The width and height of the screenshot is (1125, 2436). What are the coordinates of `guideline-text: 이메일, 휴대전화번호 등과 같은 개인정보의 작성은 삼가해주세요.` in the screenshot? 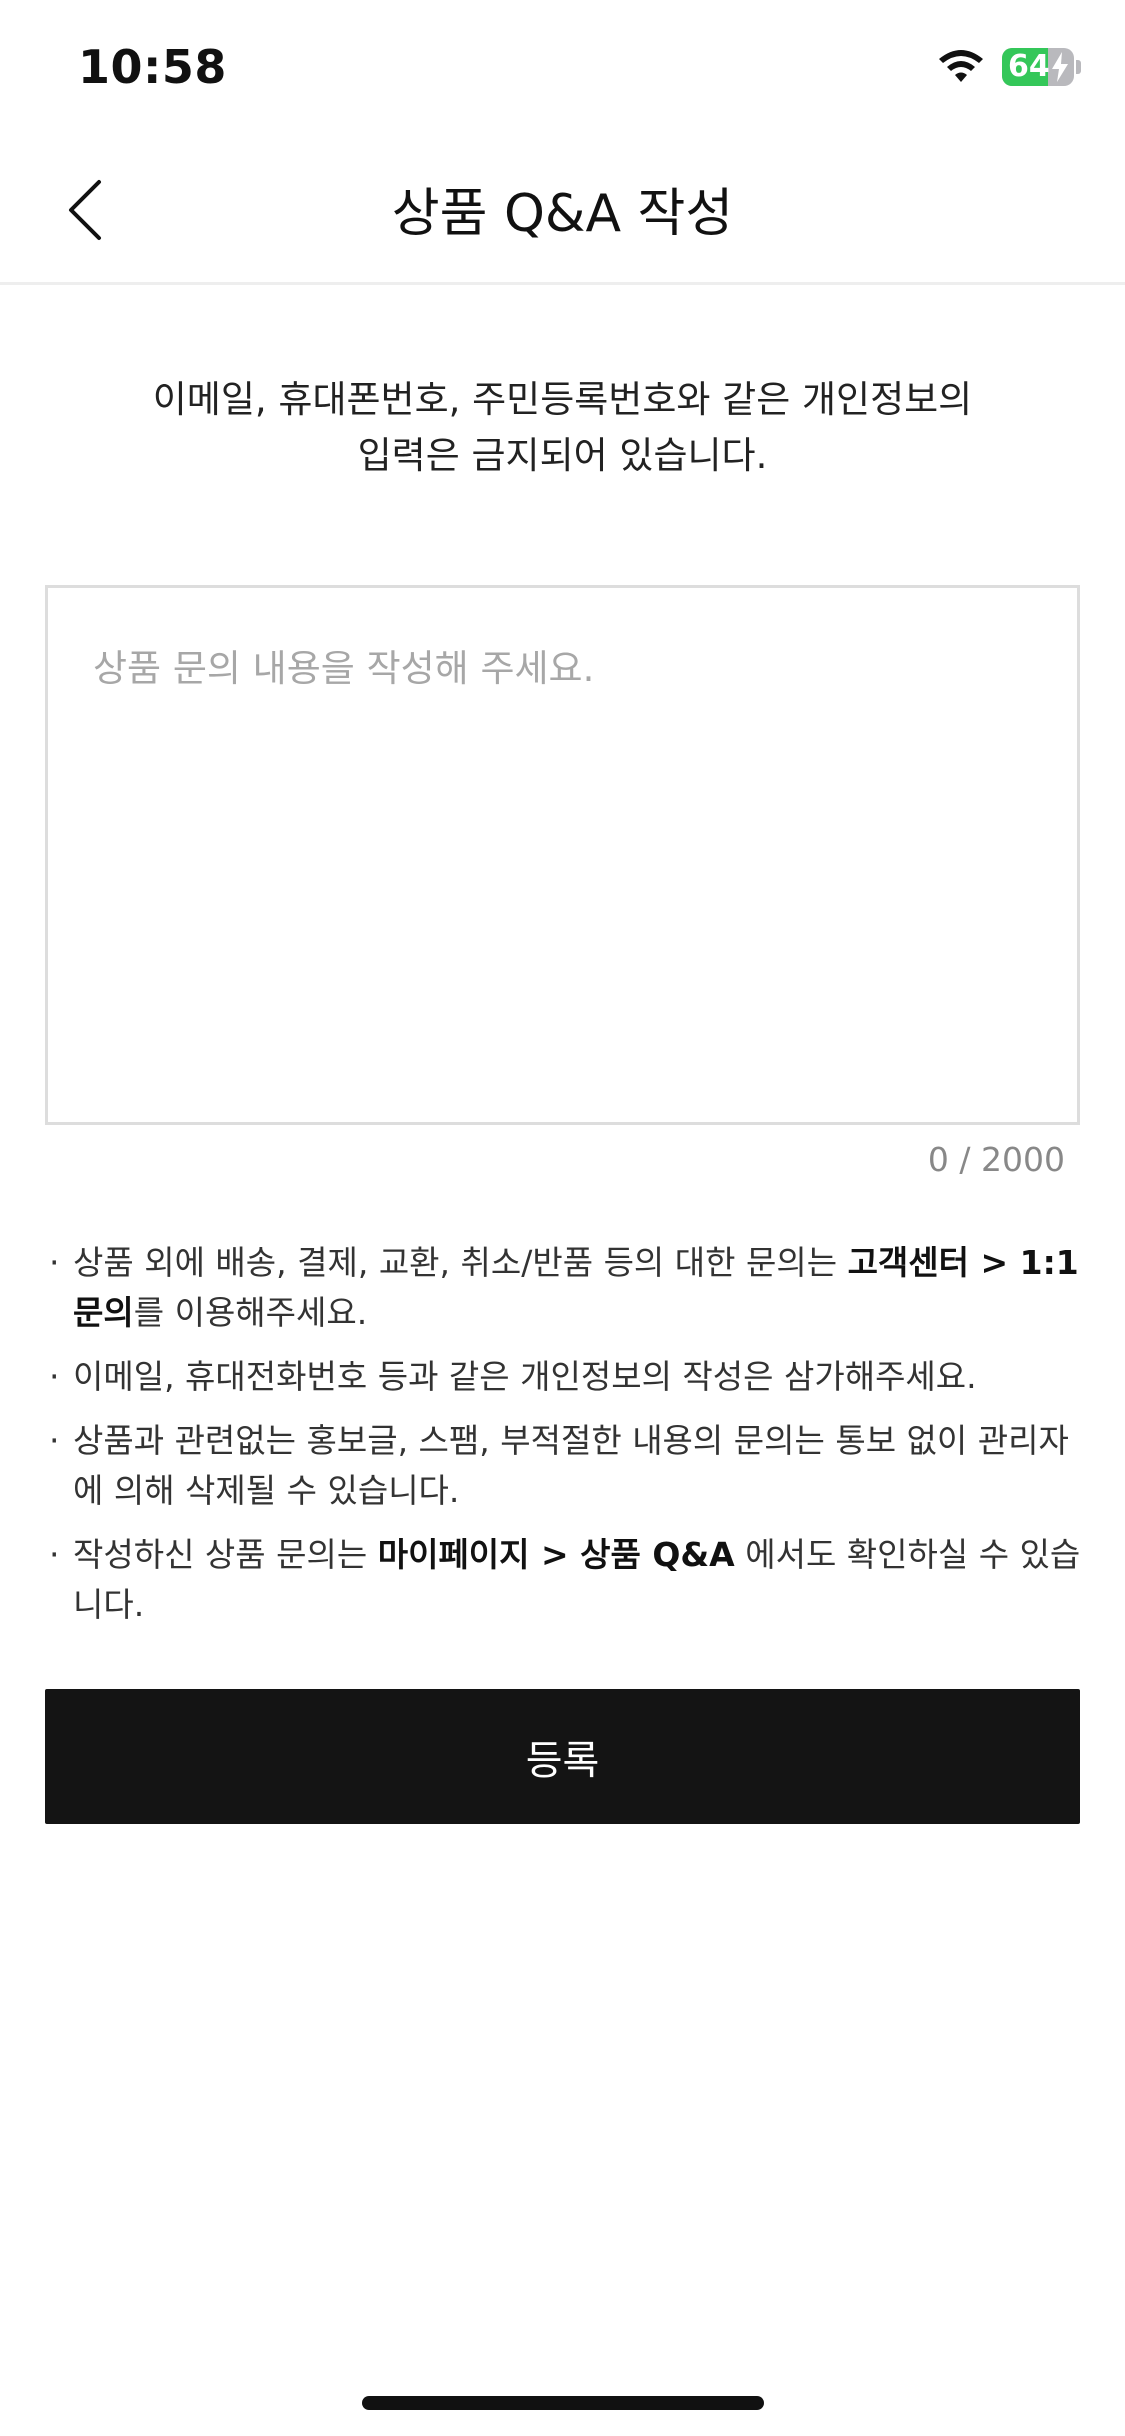 It's located at (525, 1376).